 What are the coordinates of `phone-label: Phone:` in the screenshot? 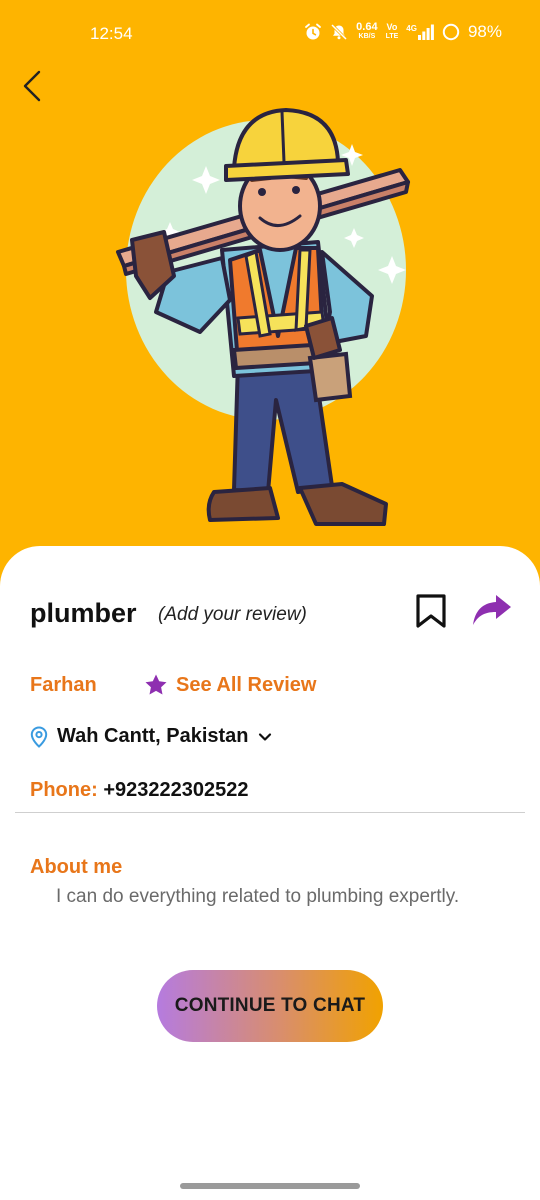 It's located at (64, 790).